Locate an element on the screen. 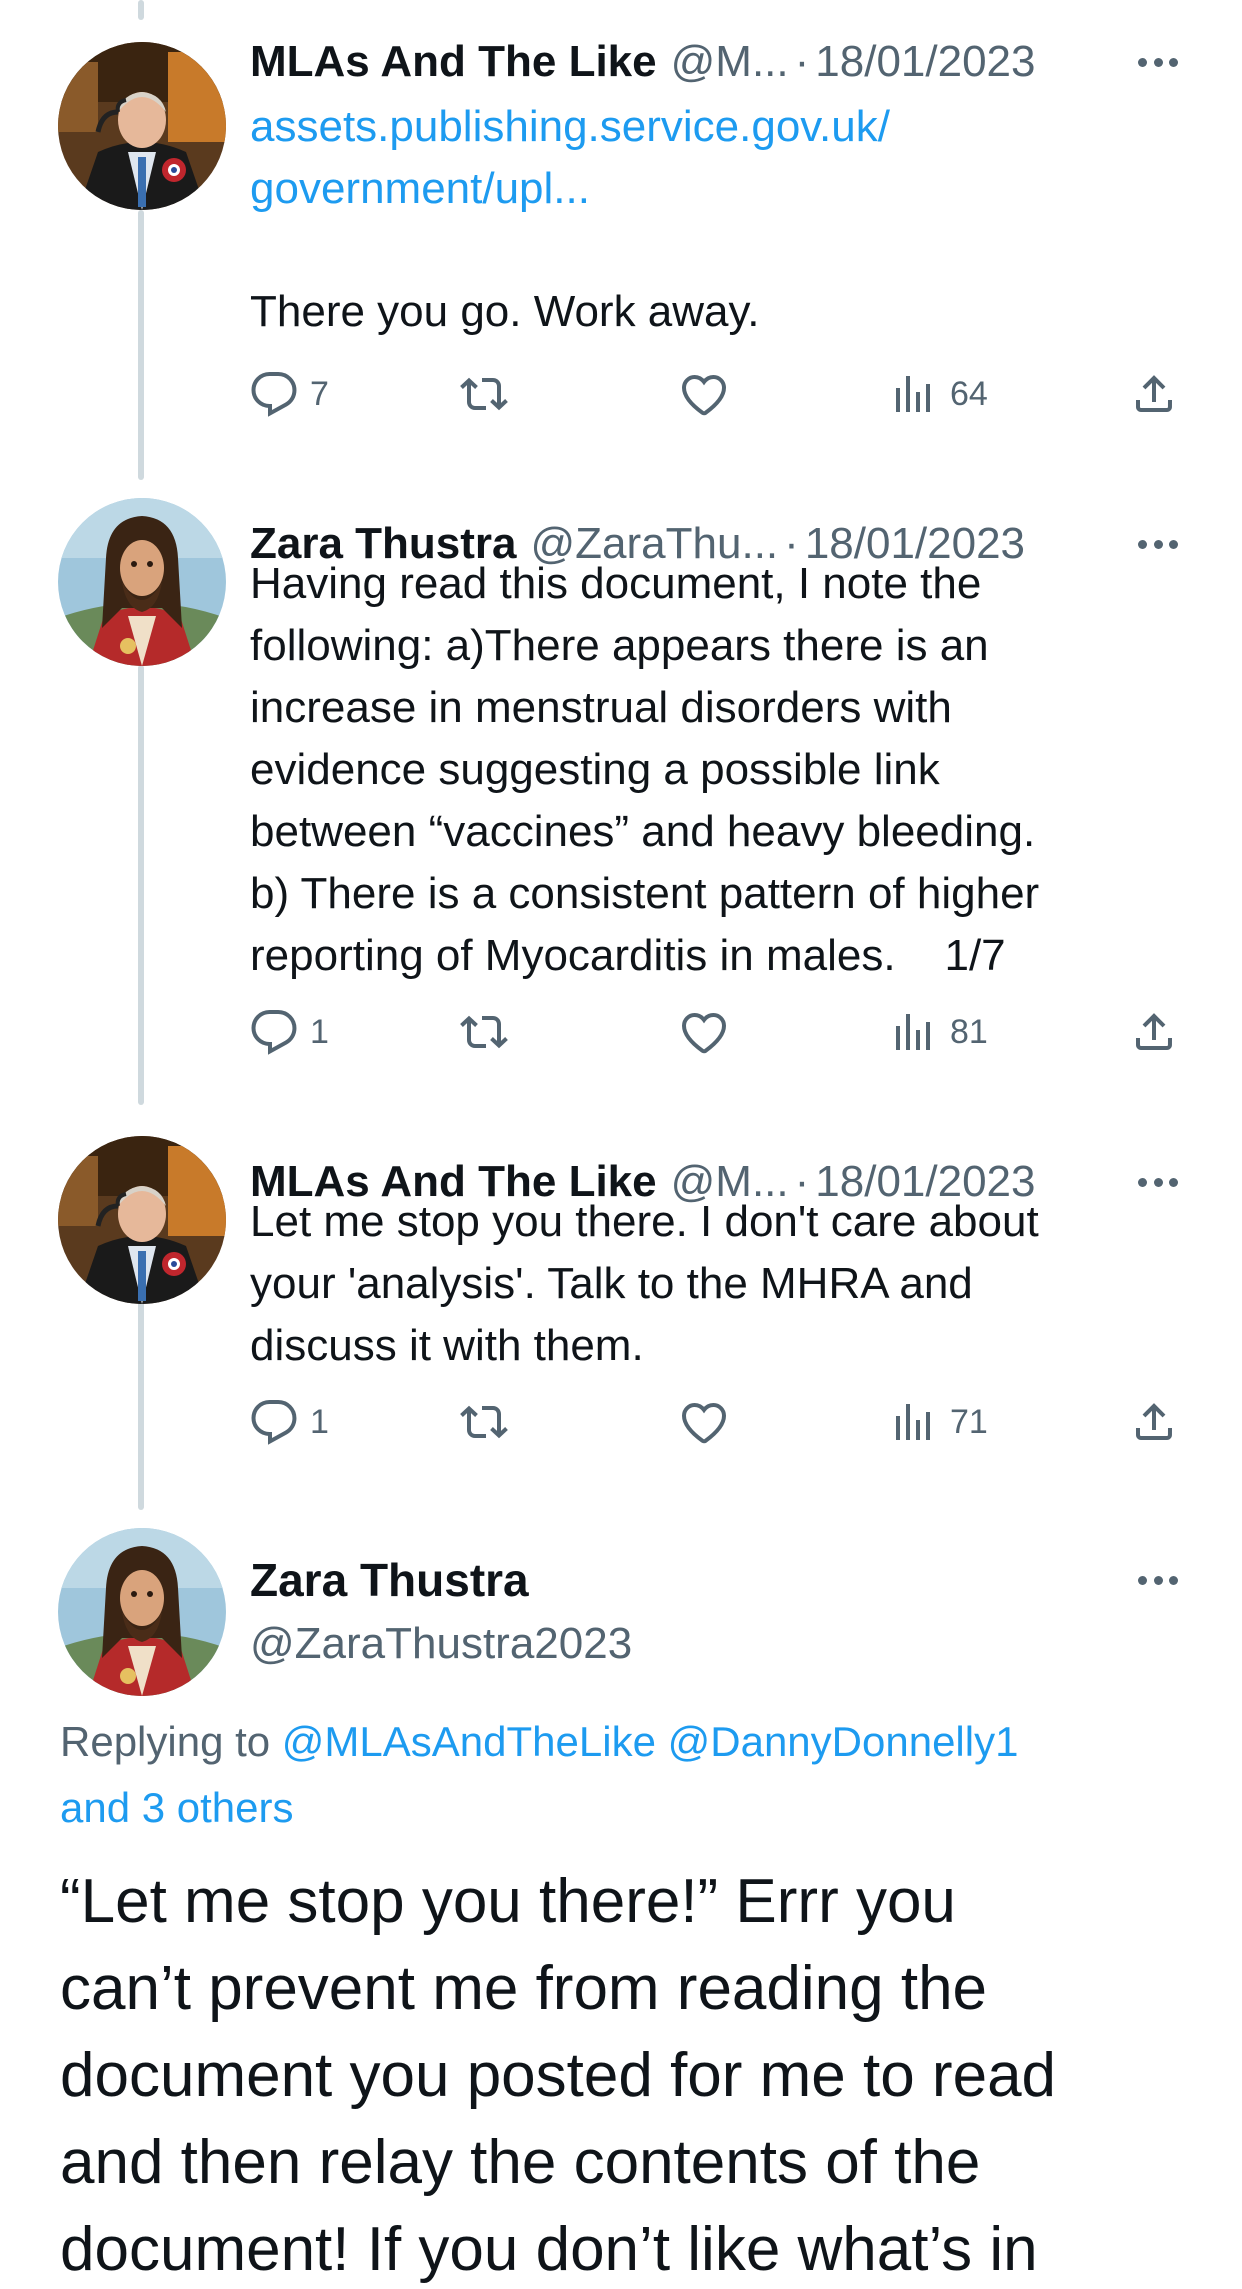 The image size is (1242, 2289). tweet-header: MLAs And The Like @M... · 18/01/2023 is located at coordinates (716, 62).